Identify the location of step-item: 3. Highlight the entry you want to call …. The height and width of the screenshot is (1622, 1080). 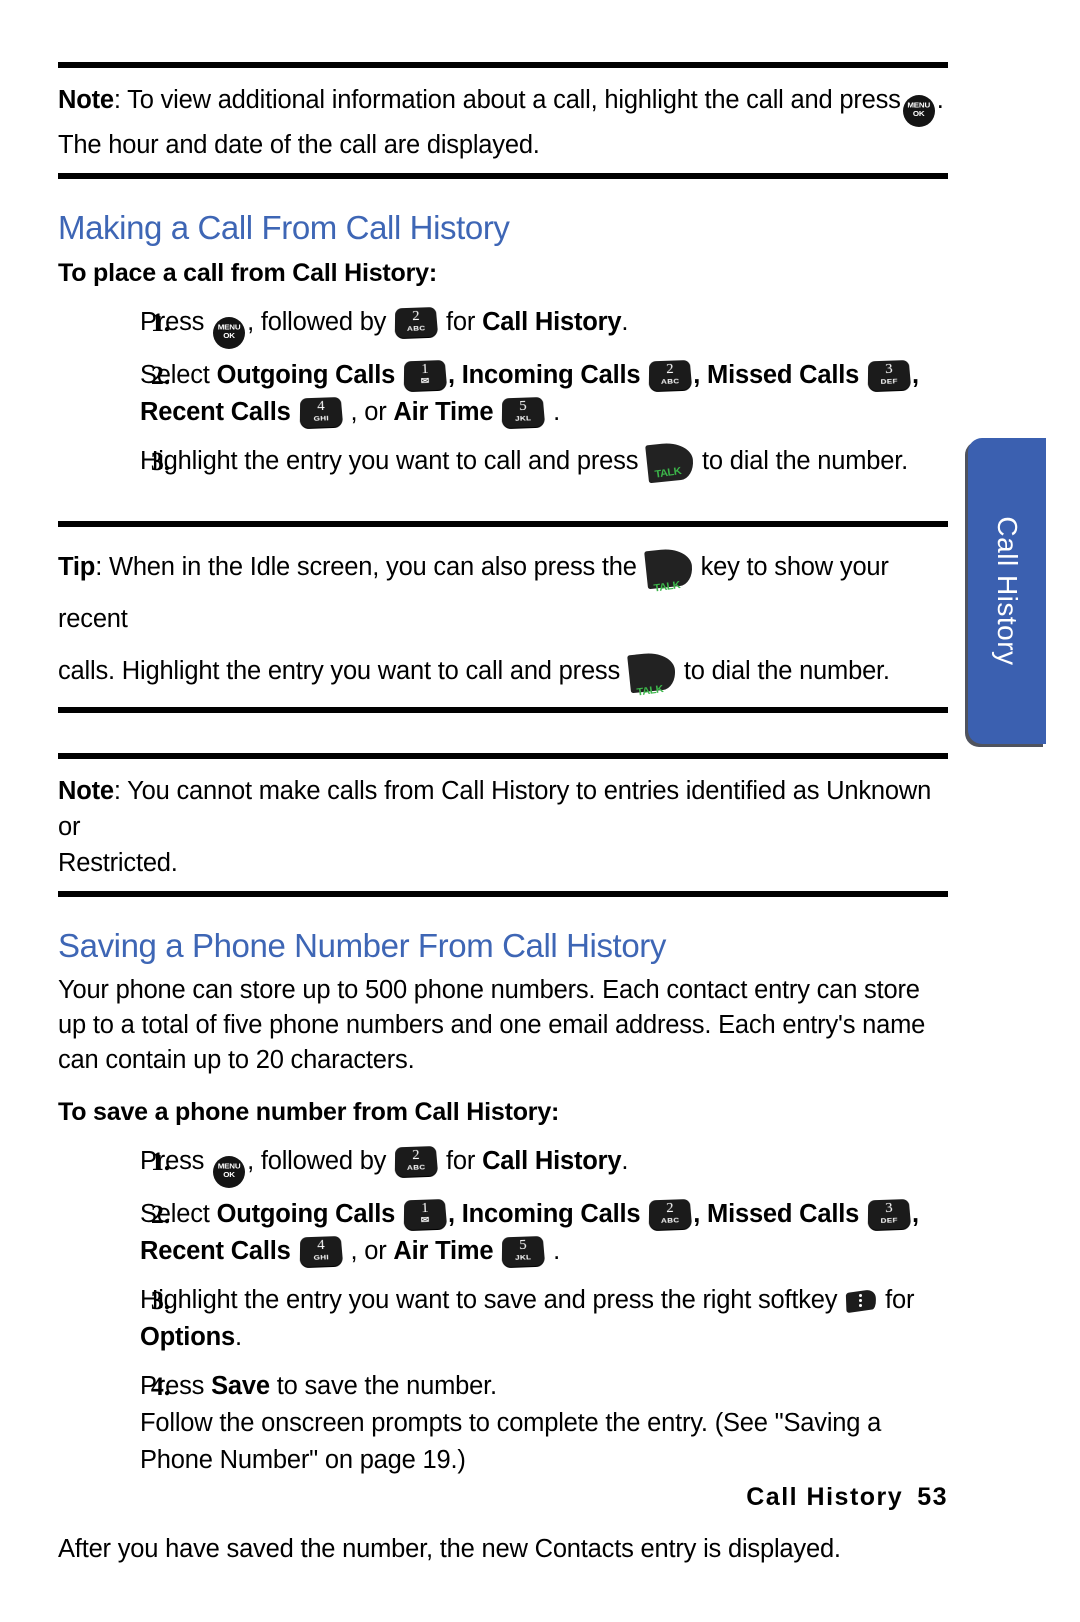
(503, 462).